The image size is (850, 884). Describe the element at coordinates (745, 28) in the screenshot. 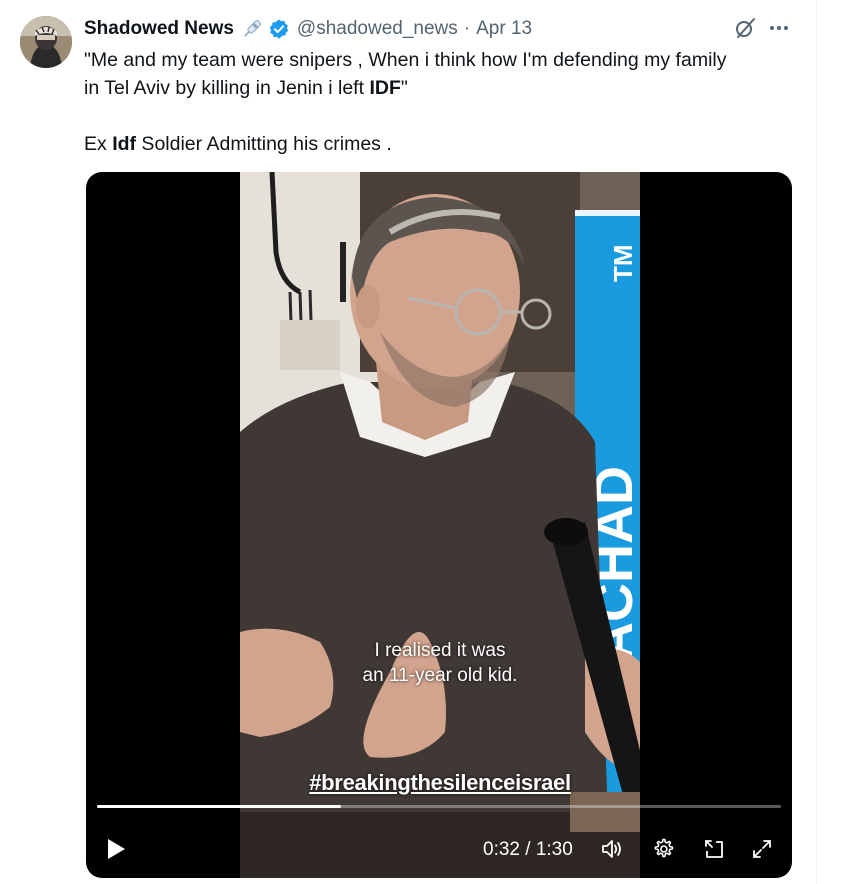

I see `grok-icon` at that location.